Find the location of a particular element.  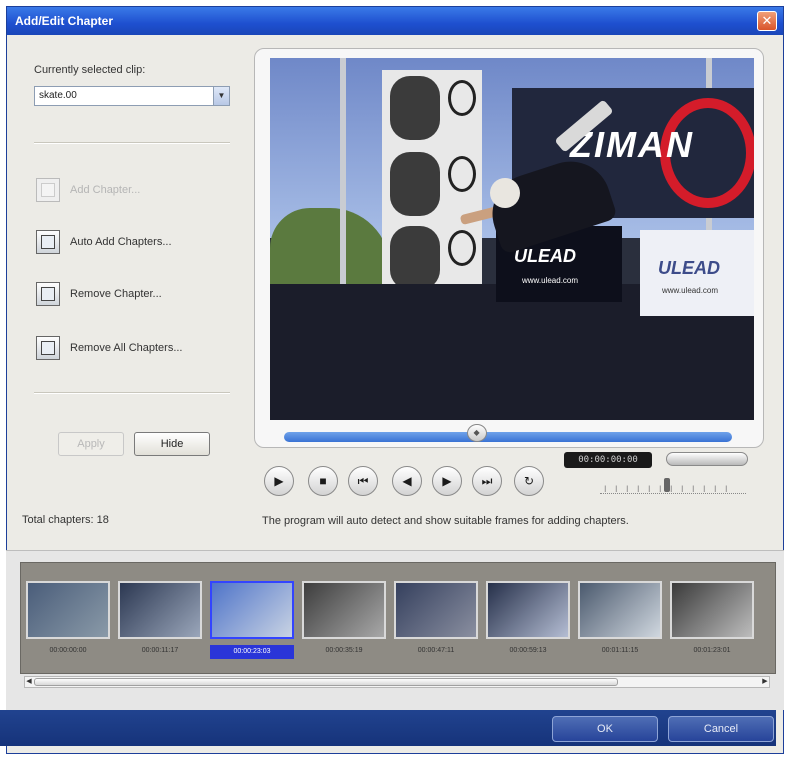

chevron-down-icon: ▼ is located at coordinates (221, 96).